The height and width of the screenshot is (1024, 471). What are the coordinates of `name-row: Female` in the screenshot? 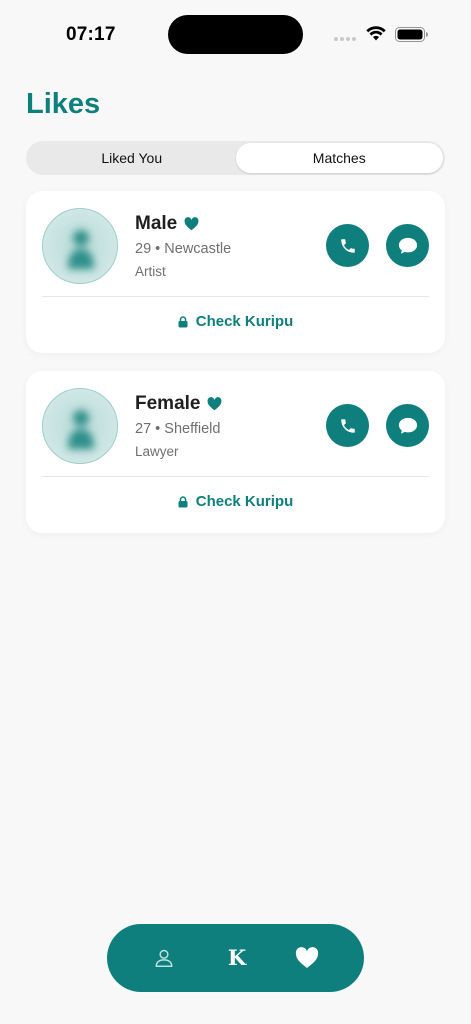 It's located at (178, 404).